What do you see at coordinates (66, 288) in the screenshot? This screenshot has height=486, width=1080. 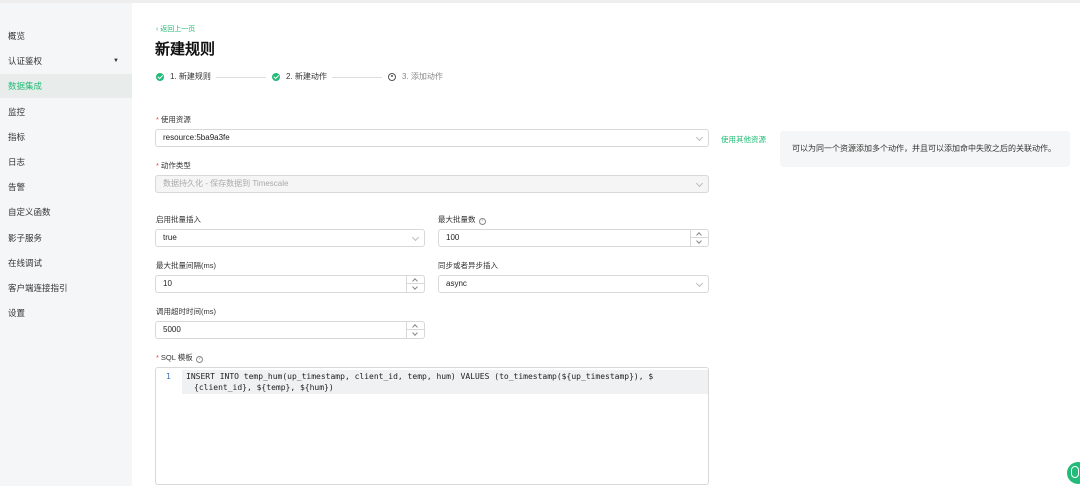 I see `sidebar-item-client-guide: 客户端连接指引` at bounding box center [66, 288].